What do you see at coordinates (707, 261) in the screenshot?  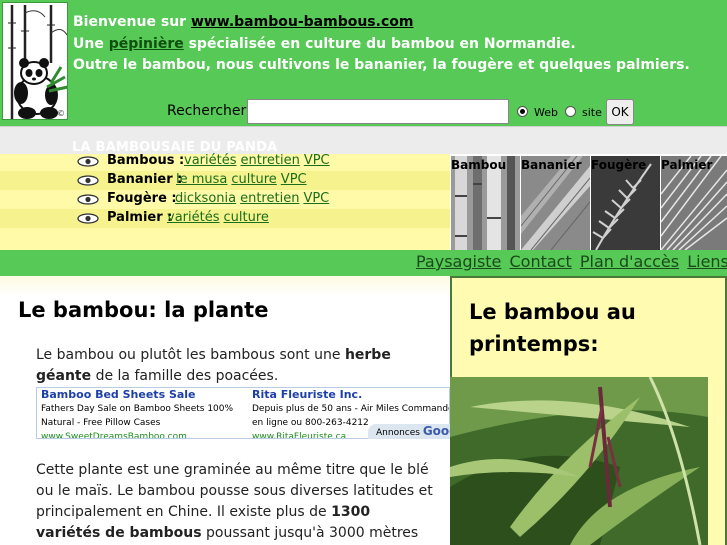 I see `link-liens: Liens` at bounding box center [707, 261].